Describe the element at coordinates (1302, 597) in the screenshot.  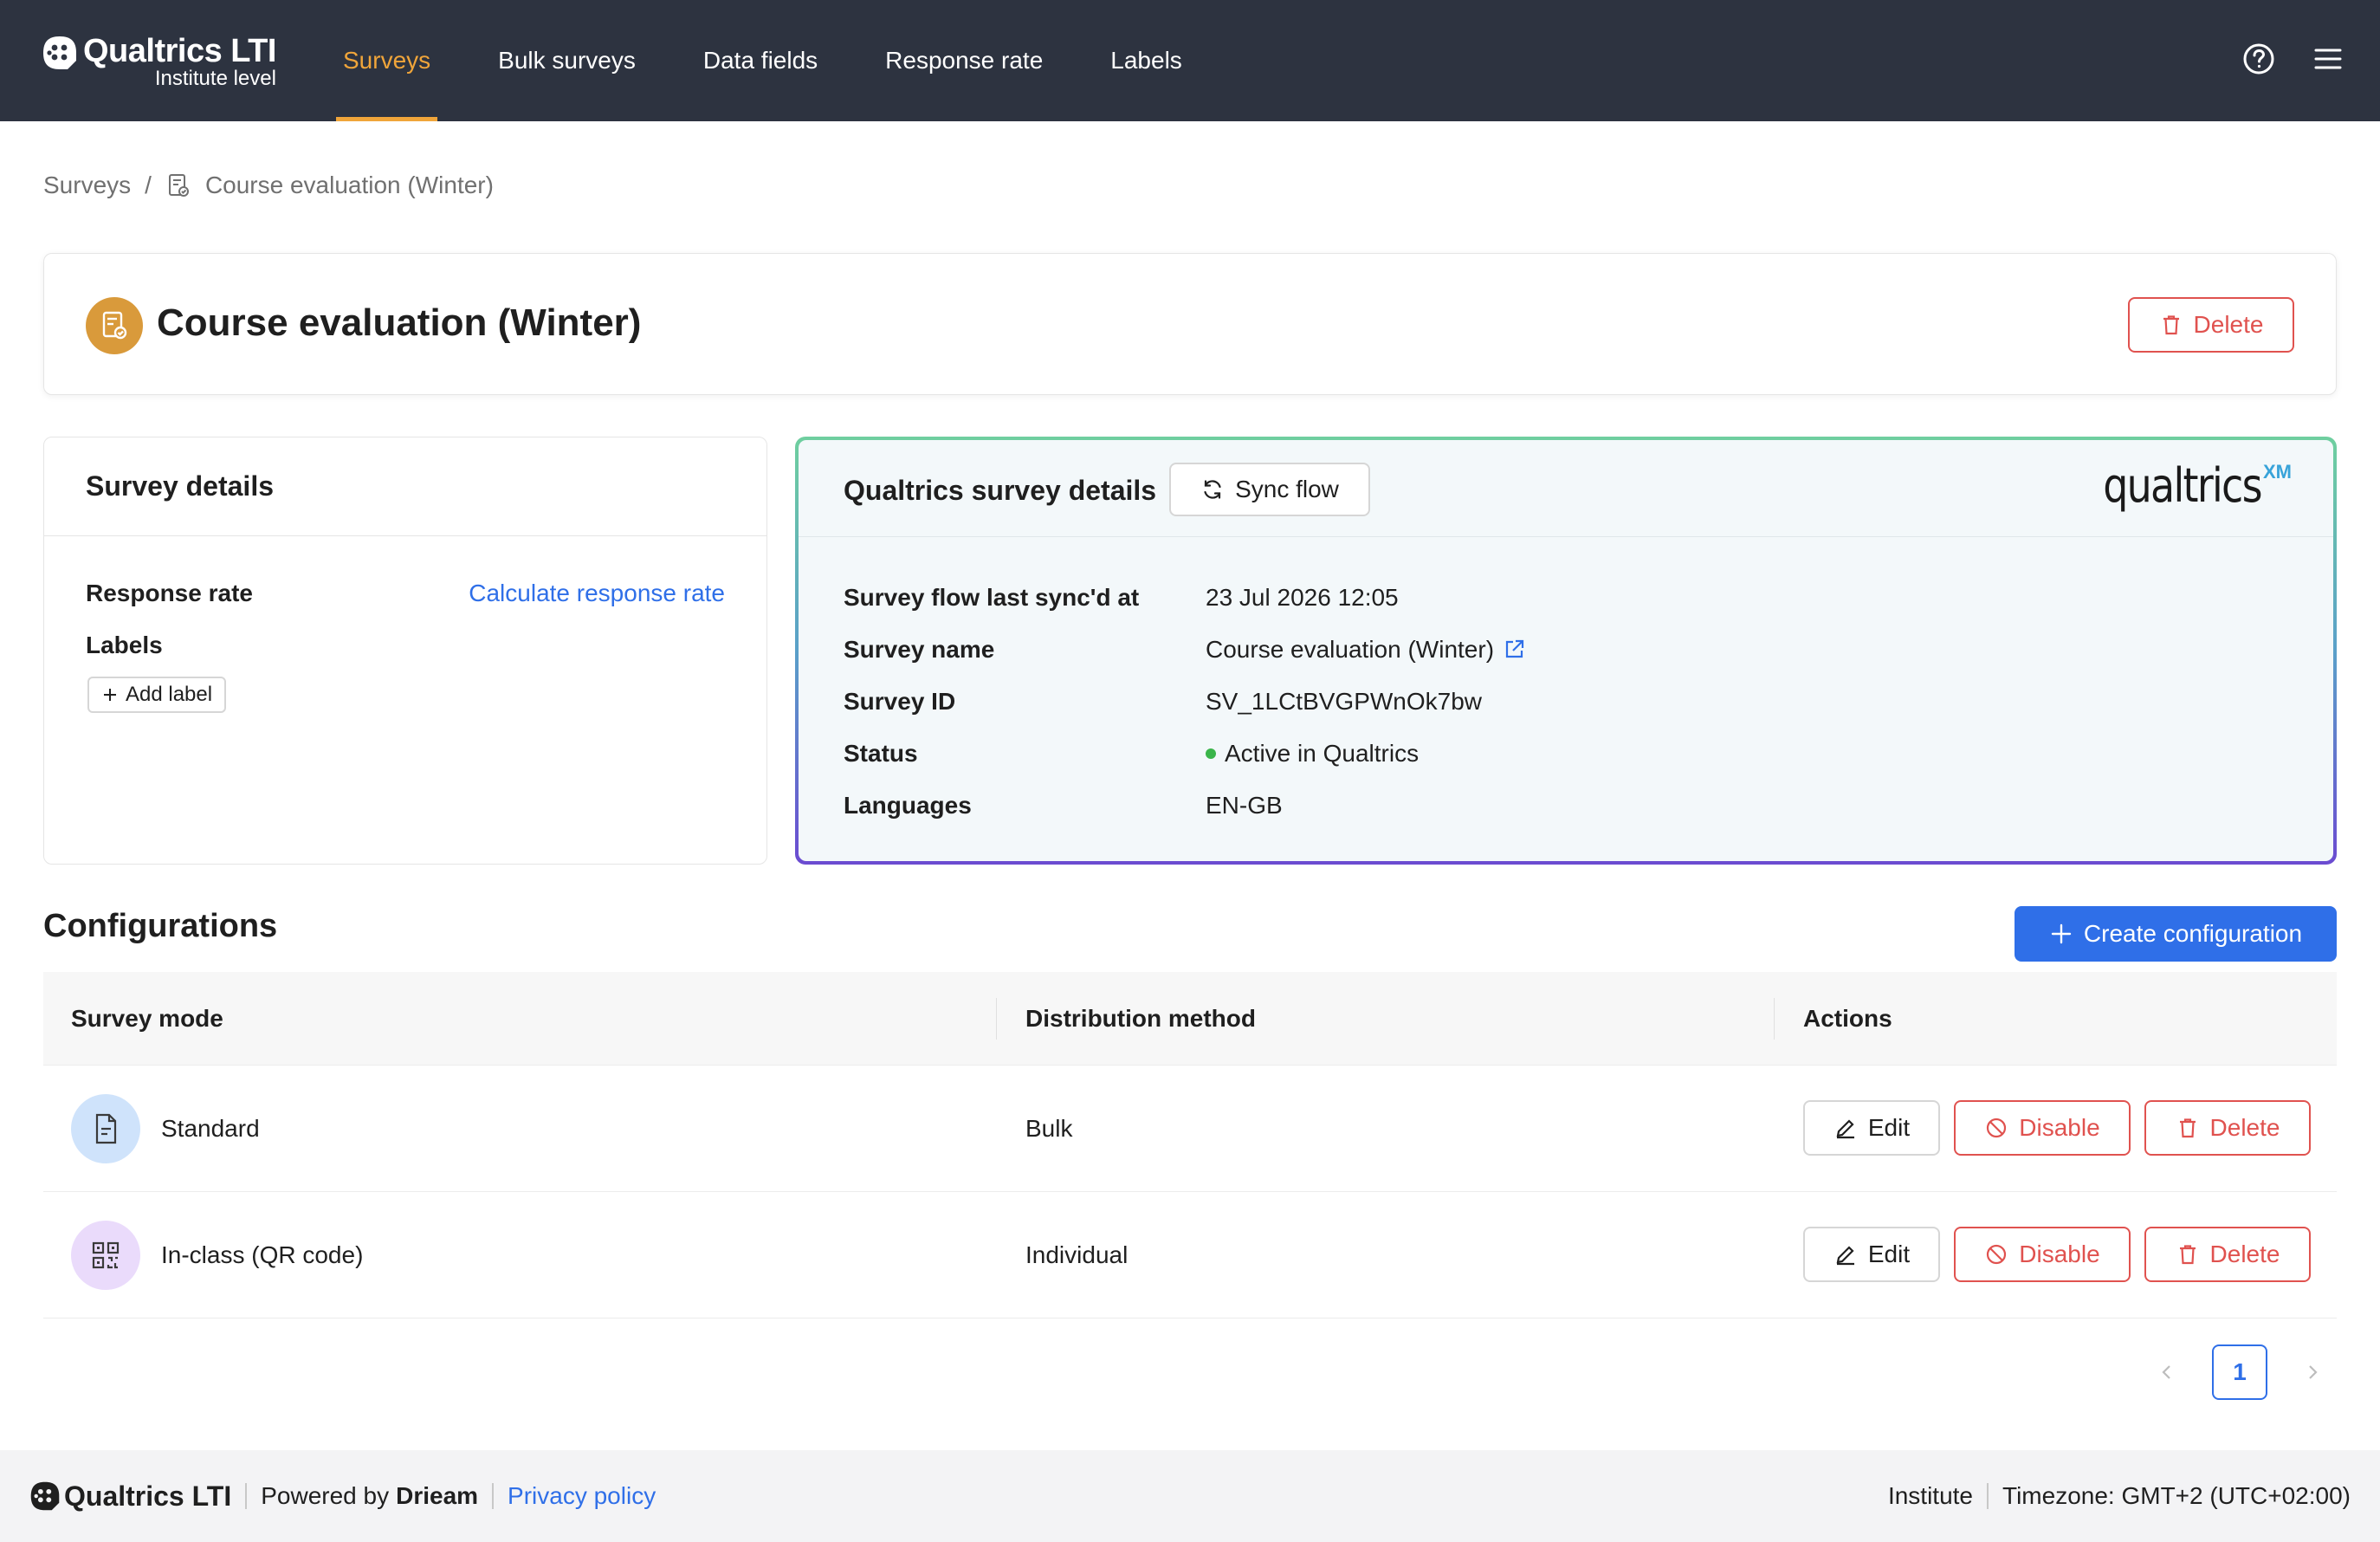
I see `detail-value: 23 Jul 2026 12:05` at that location.